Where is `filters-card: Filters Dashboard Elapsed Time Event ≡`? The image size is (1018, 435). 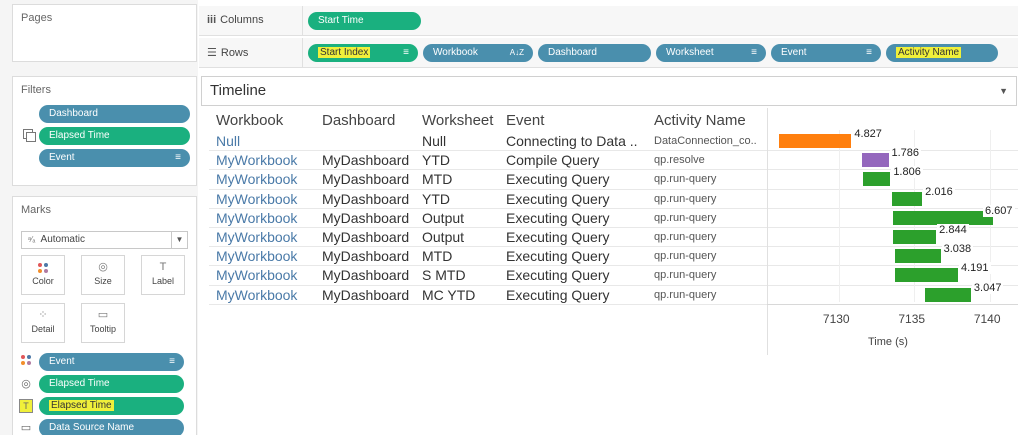 filters-card: Filters Dashboard Elapsed Time Event ≡ is located at coordinates (104, 131).